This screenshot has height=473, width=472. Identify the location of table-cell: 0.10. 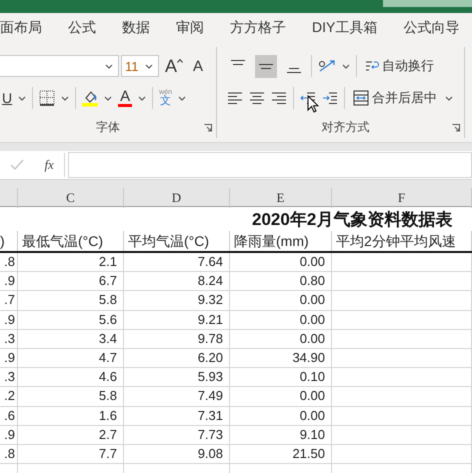
(281, 377).